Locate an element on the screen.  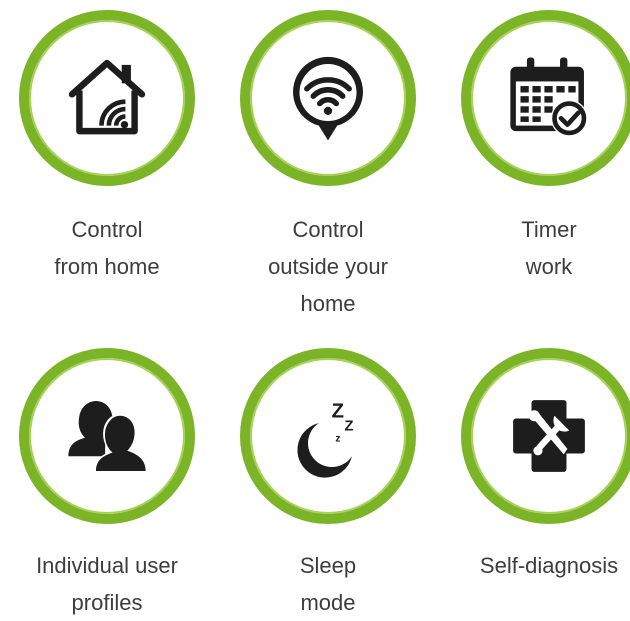
feature-label: Individual user profiles is located at coordinates (107, 584).